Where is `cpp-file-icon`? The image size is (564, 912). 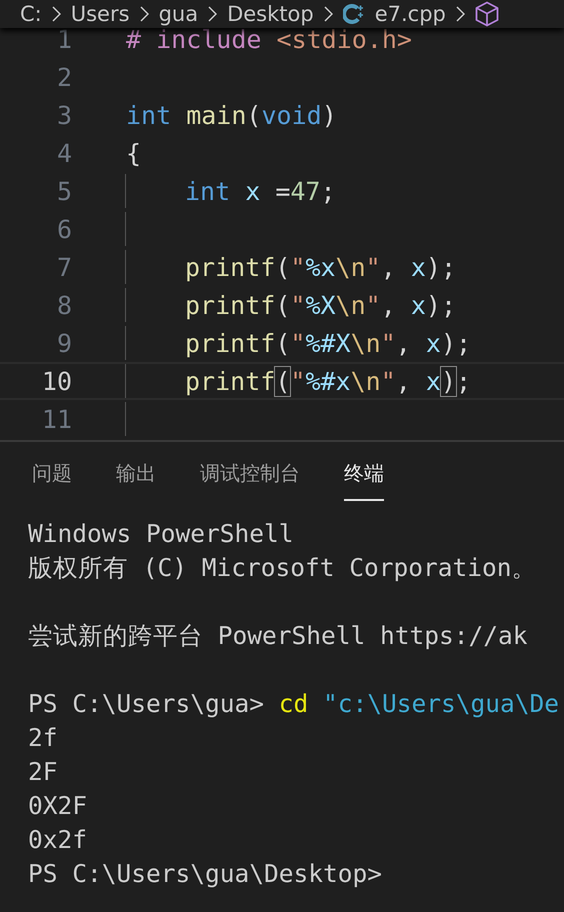 cpp-file-icon is located at coordinates (353, 14).